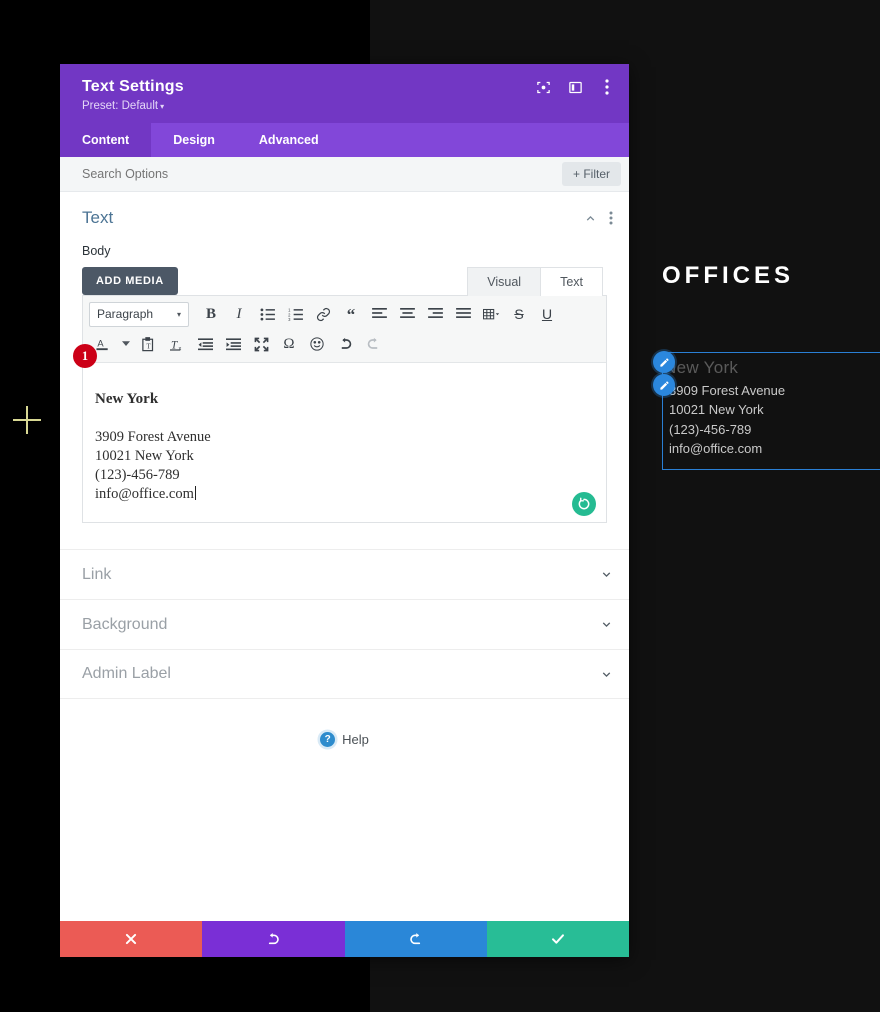 This screenshot has width=880, height=1012. Describe the element at coordinates (261, 344) in the screenshot. I see `fullscreen-icon` at that location.